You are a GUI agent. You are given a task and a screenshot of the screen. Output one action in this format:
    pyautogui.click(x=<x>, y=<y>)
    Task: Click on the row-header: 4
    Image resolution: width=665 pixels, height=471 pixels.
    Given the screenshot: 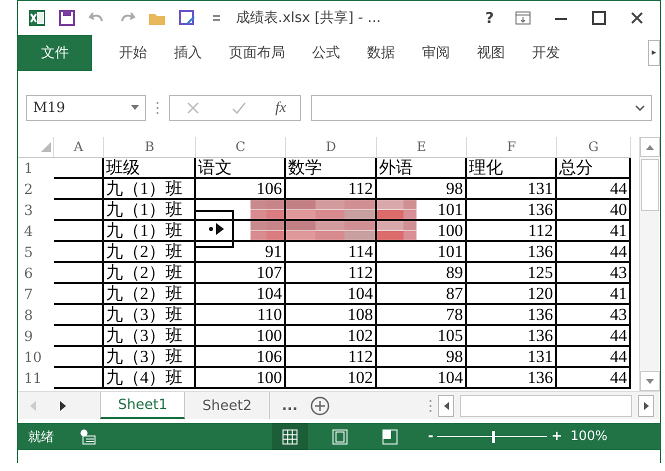 What is the action you would take?
    pyautogui.click(x=36, y=231)
    